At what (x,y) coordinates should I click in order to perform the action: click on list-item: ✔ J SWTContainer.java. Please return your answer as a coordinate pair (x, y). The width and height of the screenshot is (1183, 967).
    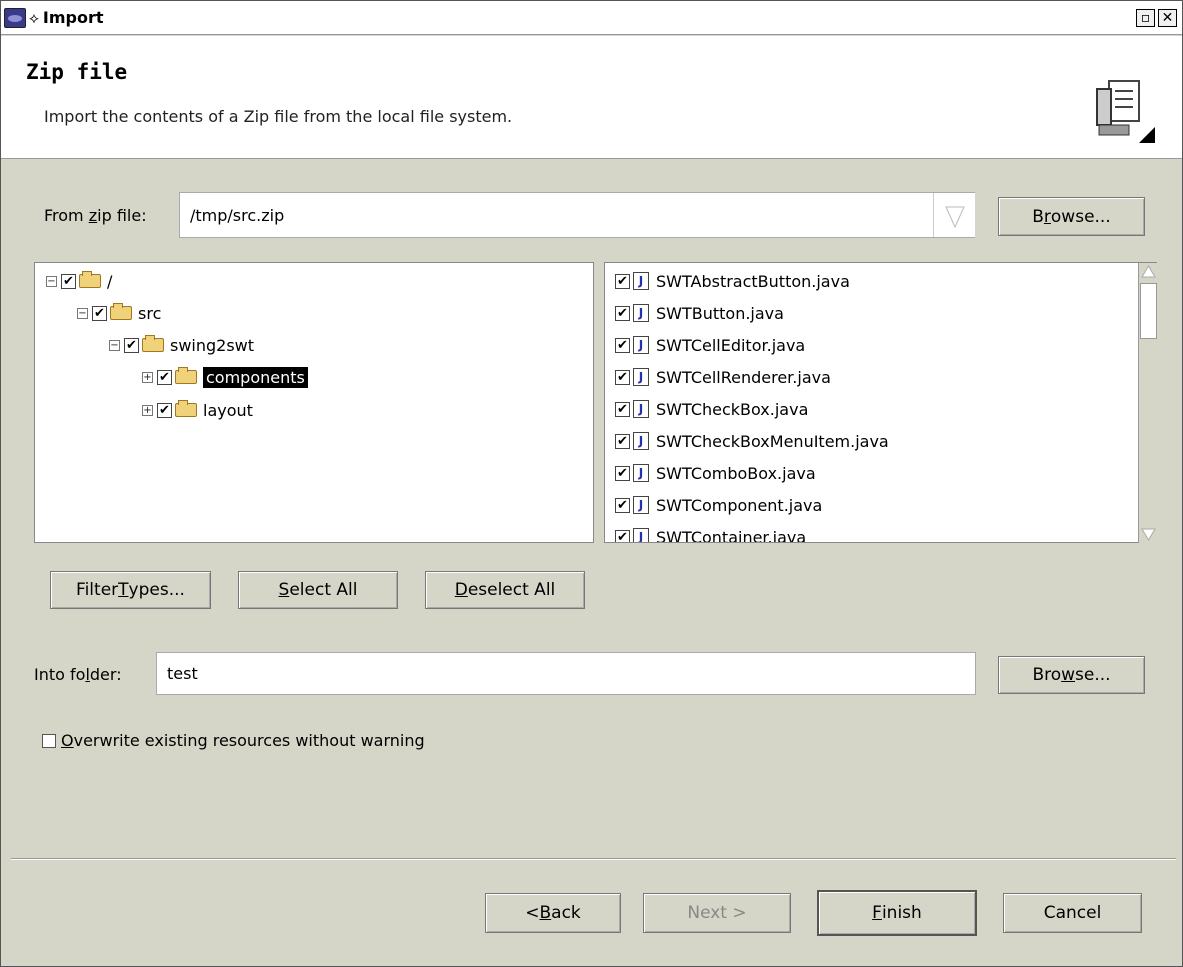
    Looking at the image, I should click on (711, 533).